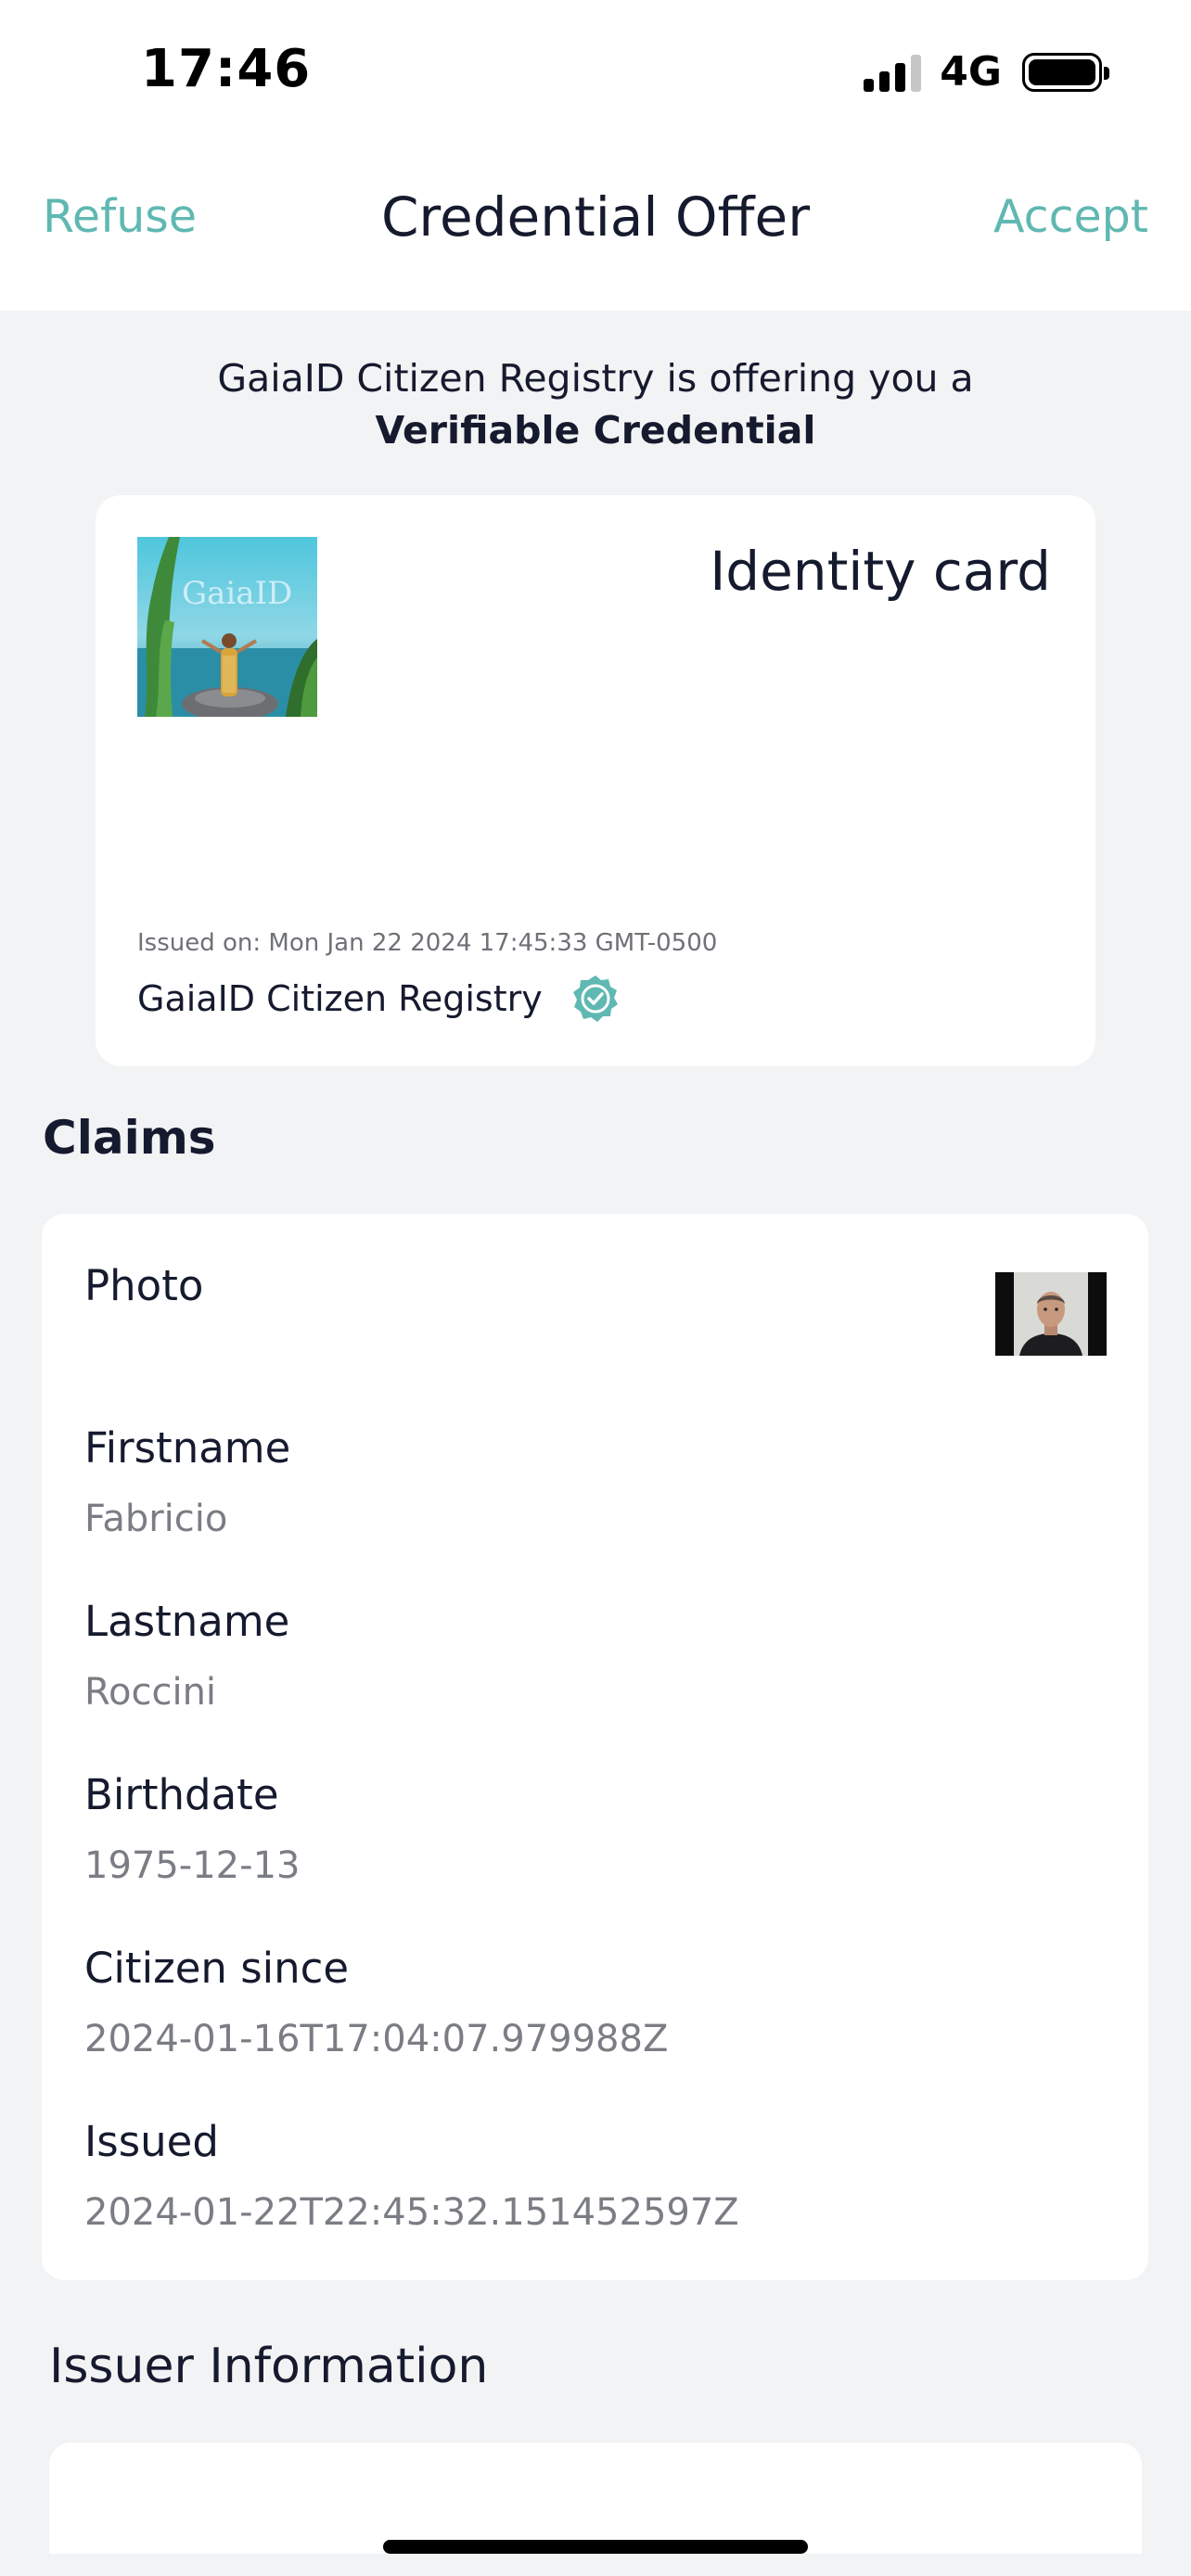 The height and width of the screenshot is (2576, 1191). Describe the element at coordinates (595, 155) in the screenshot. I see `top-bar: 17:46 4G Refuse Credential Offer Accept` at that location.